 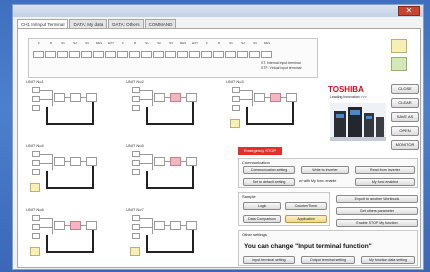 I want to click on unit-diagram: UNIT No7, so click(x=171, y=233).